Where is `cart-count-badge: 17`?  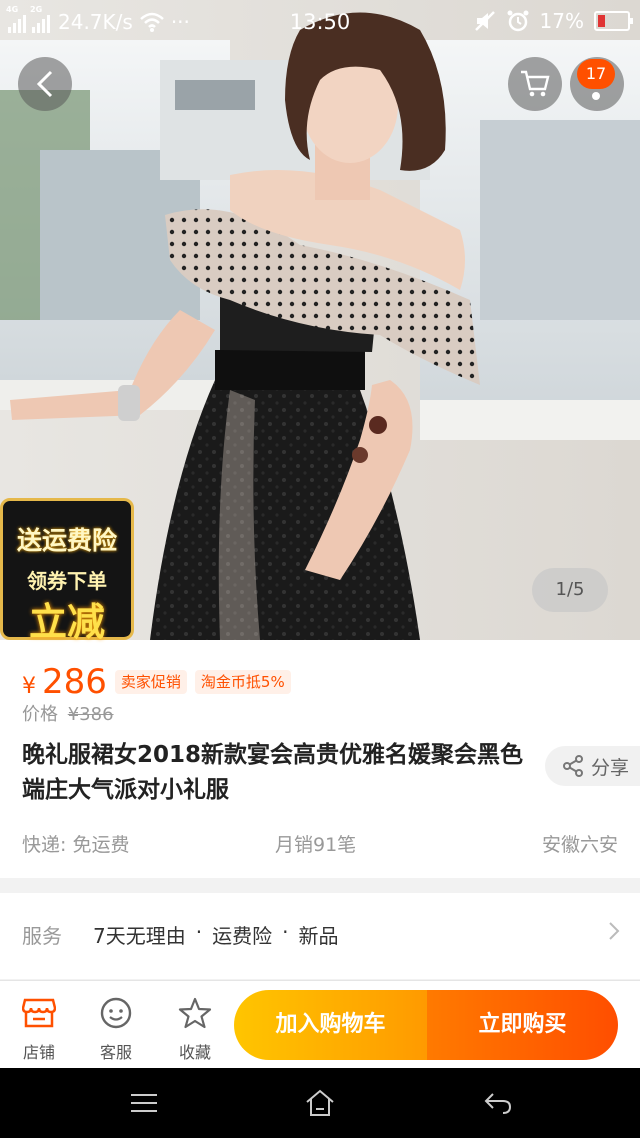 cart-count-badge: 17 is located at coordinates (596, 74).